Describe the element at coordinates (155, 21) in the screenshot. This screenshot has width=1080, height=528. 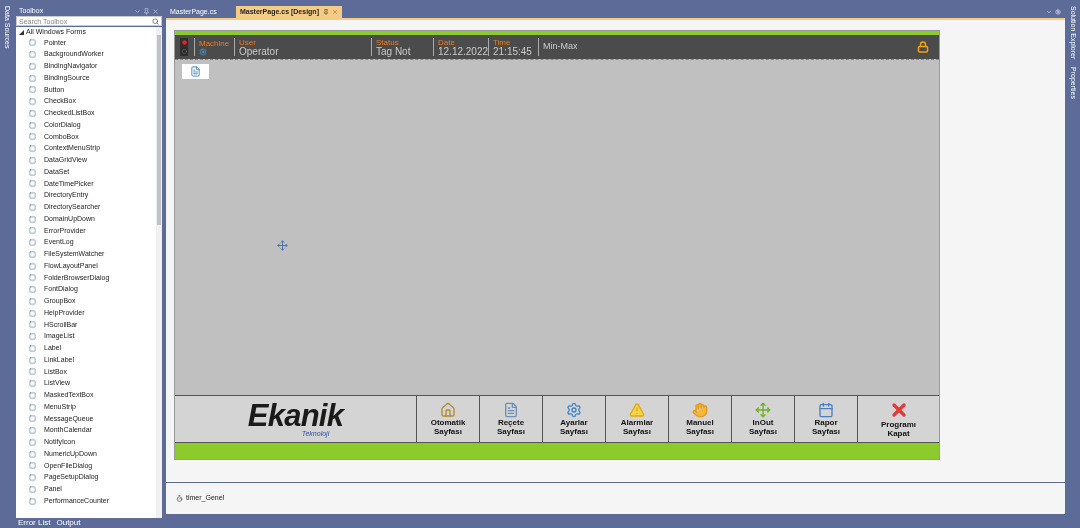
I see `search-icon` at that location.